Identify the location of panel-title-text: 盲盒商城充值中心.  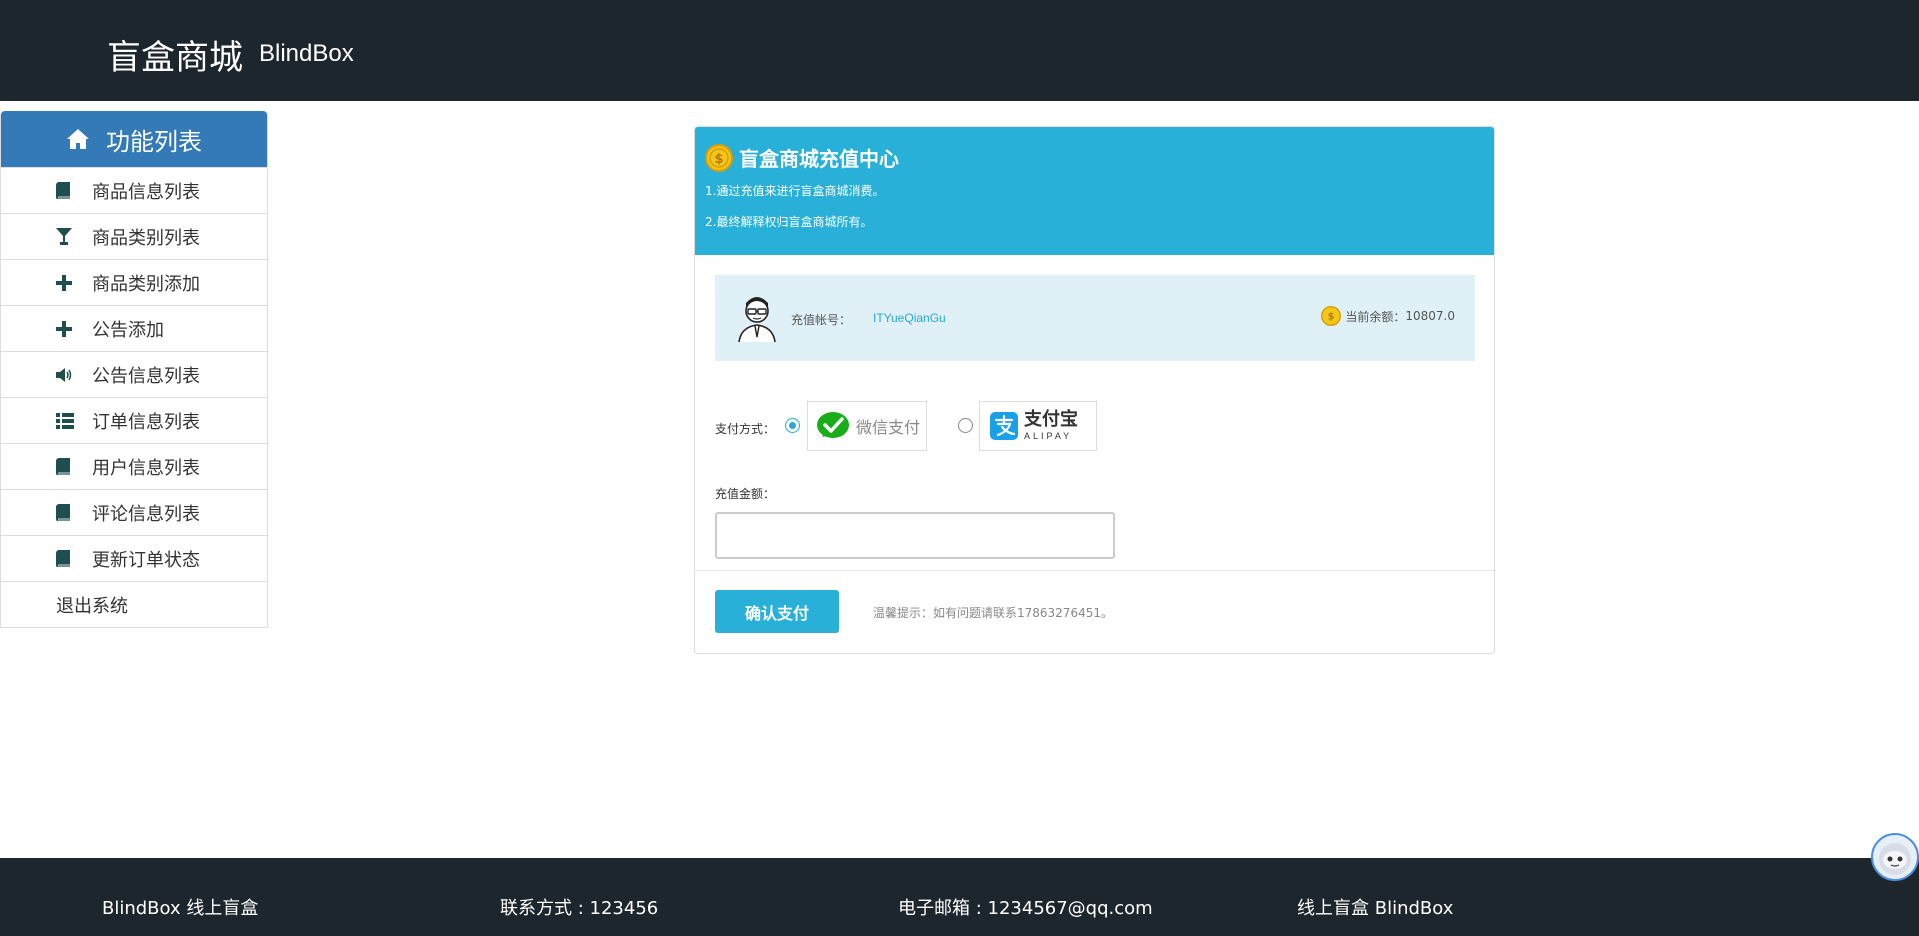
(819, 159).